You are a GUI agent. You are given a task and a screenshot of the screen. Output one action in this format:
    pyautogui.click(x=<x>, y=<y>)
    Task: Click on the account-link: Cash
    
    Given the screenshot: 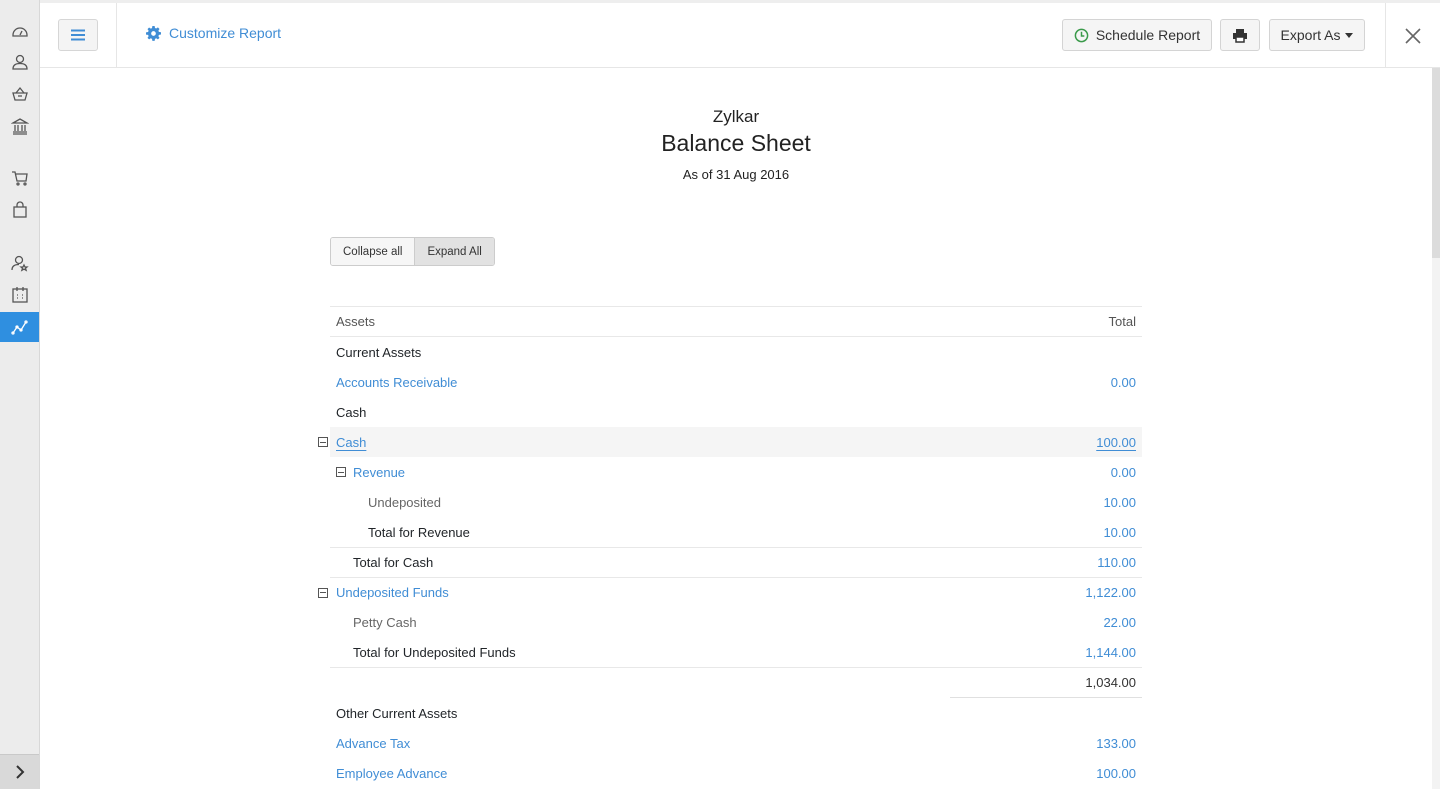 What is the action you would take?
    pyautogui.click(x=351, y=442)
    